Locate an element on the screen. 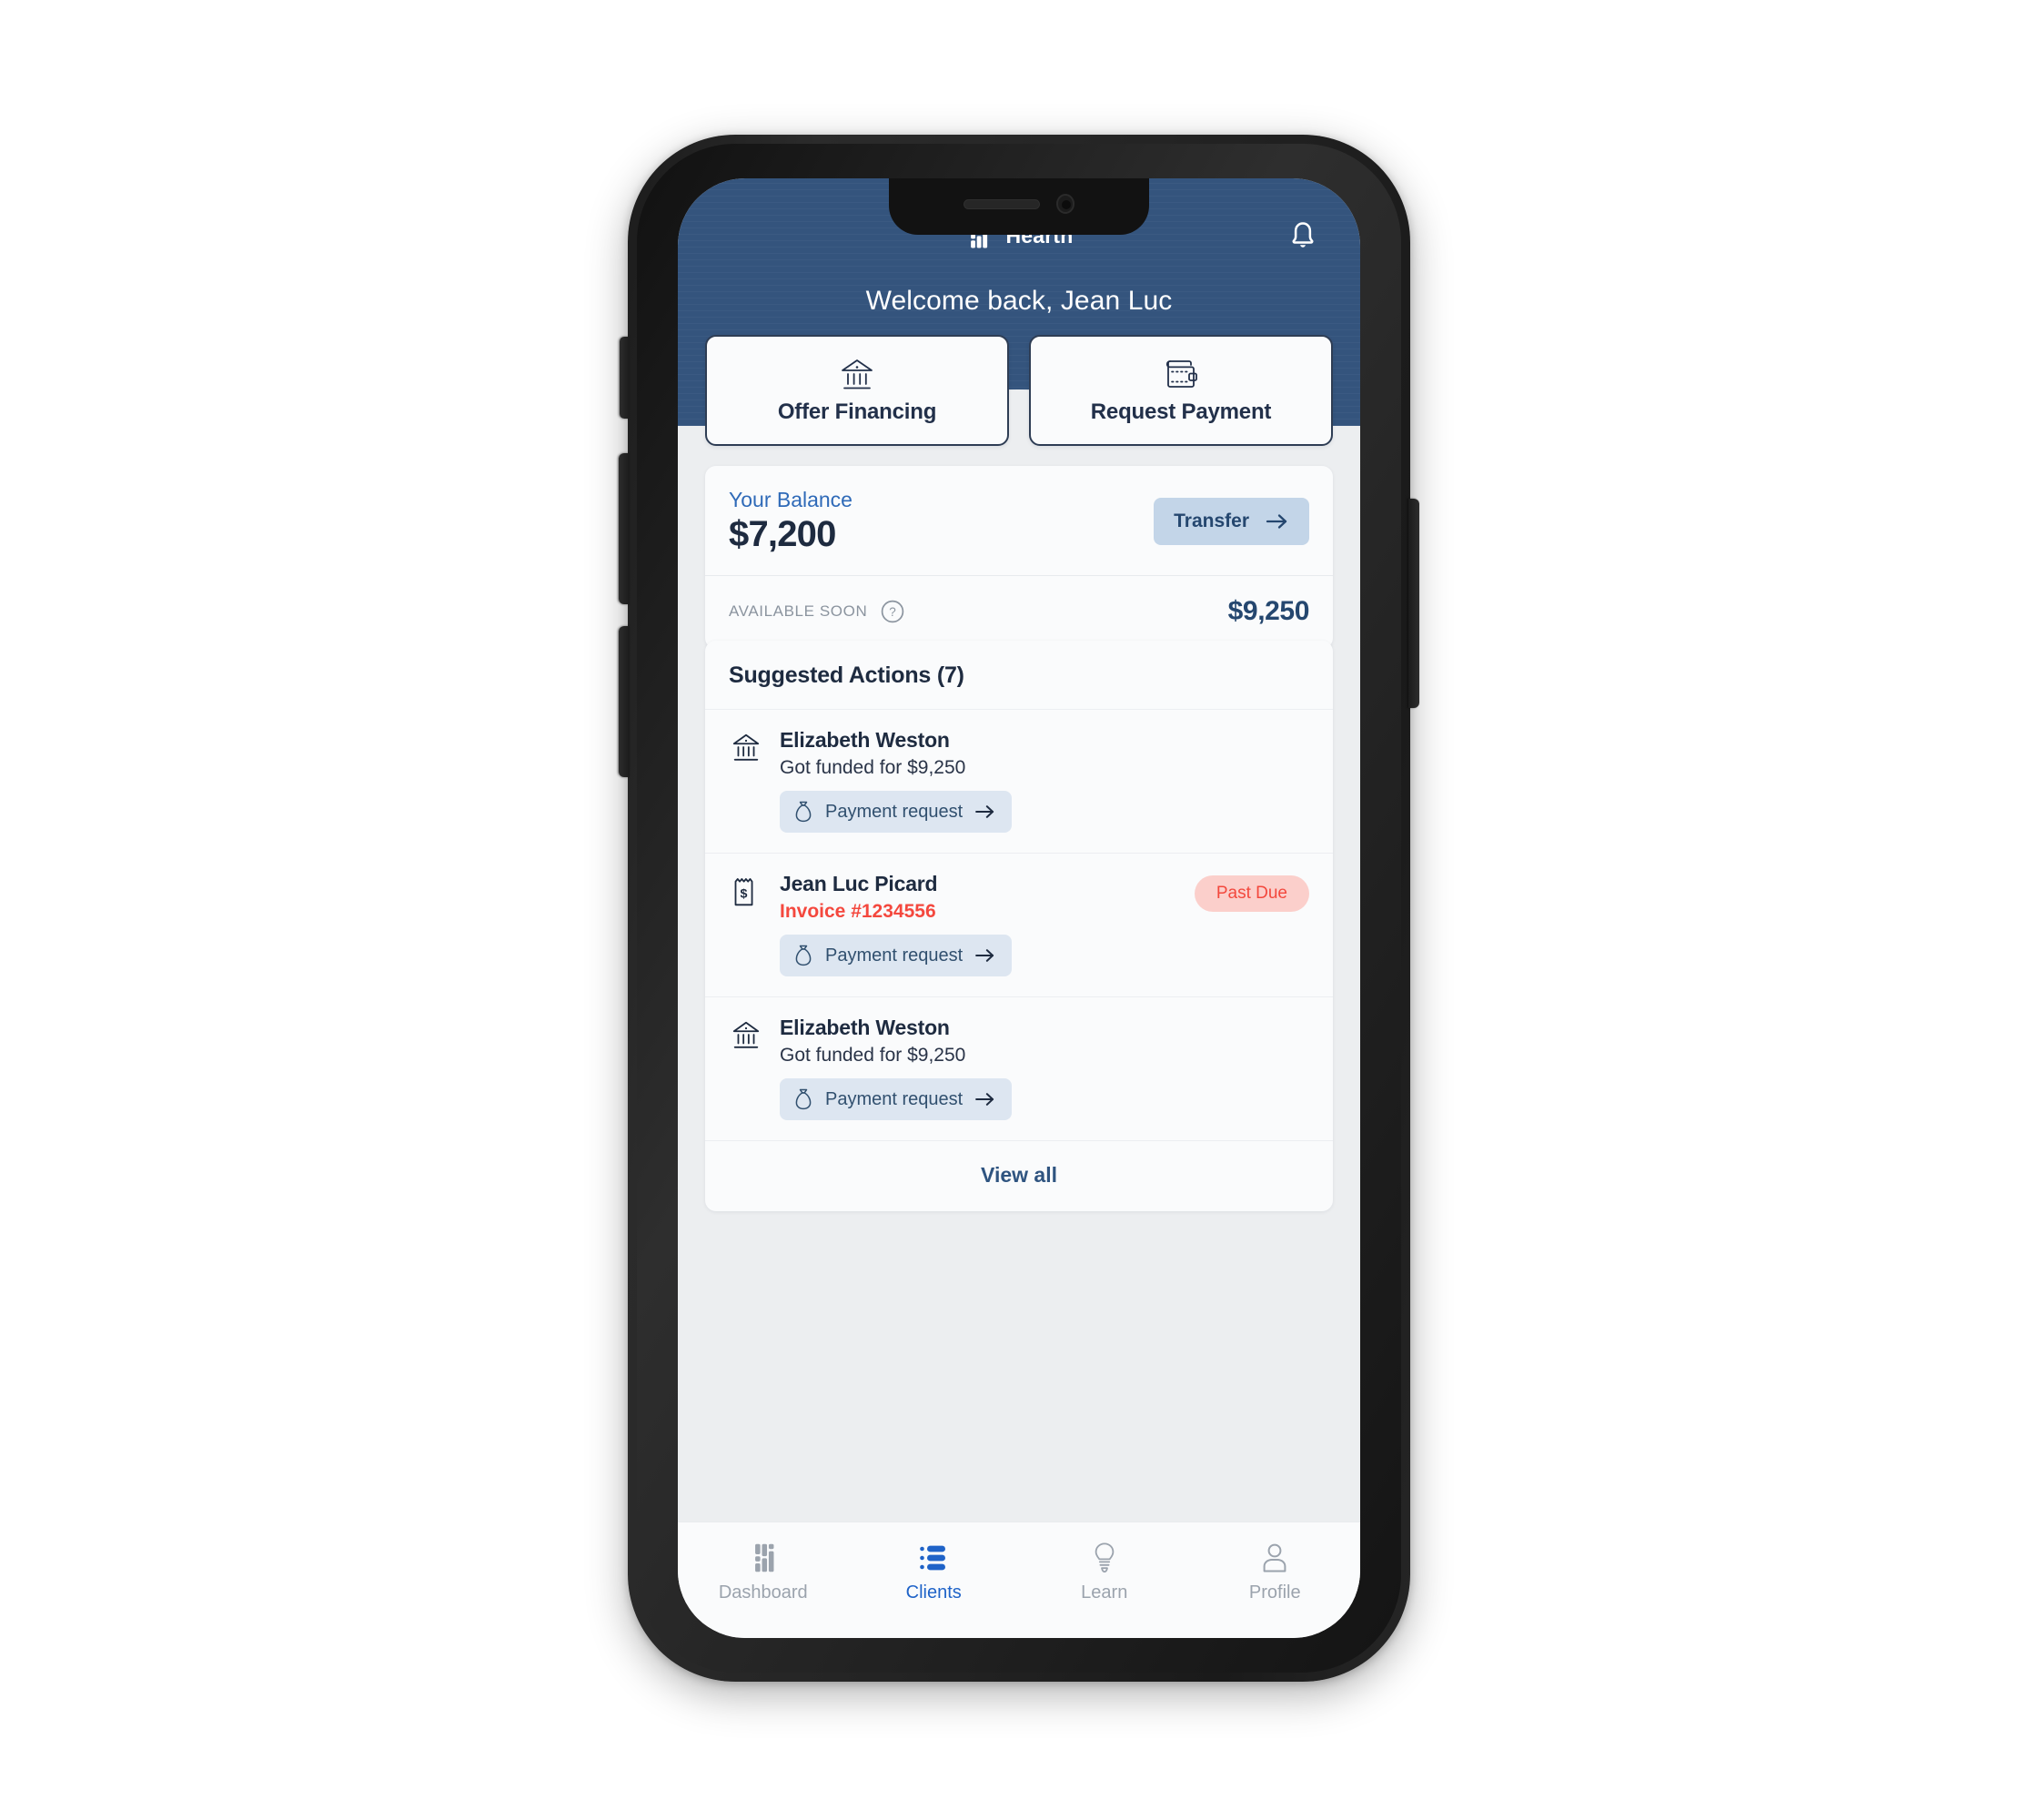 The width and height of the screenshot is (2038, 1820). quick-actions-row: Offer Financing Request Payment is located at coordinates (1019, 391).